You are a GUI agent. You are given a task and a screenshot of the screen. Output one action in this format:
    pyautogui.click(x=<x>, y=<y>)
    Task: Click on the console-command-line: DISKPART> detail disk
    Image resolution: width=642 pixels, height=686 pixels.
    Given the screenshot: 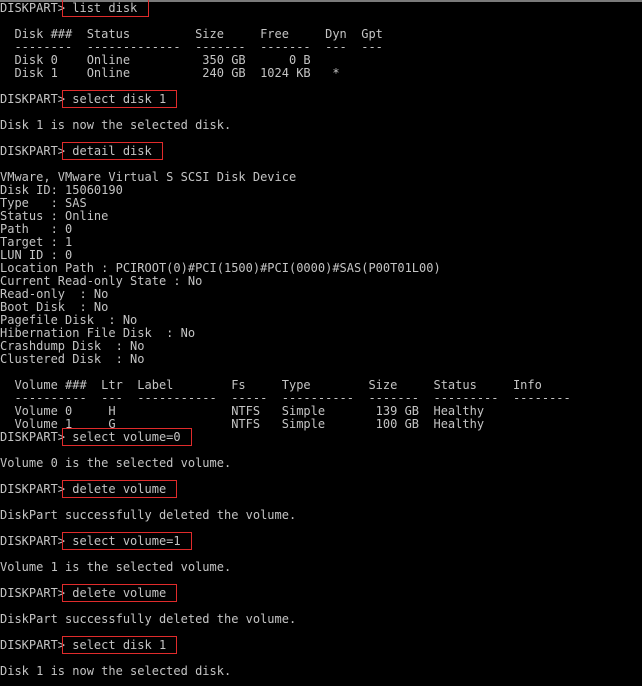 What is the action you would take?
    pyautogui.click(x=321, y=151)
    